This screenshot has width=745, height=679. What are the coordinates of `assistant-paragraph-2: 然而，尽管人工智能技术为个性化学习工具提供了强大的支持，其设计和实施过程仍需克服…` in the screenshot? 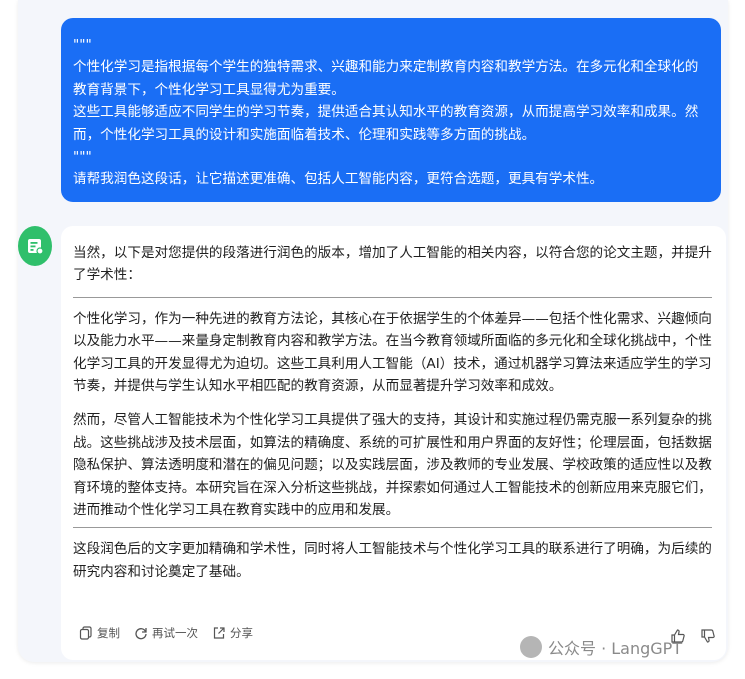 It's located at (392, 465).